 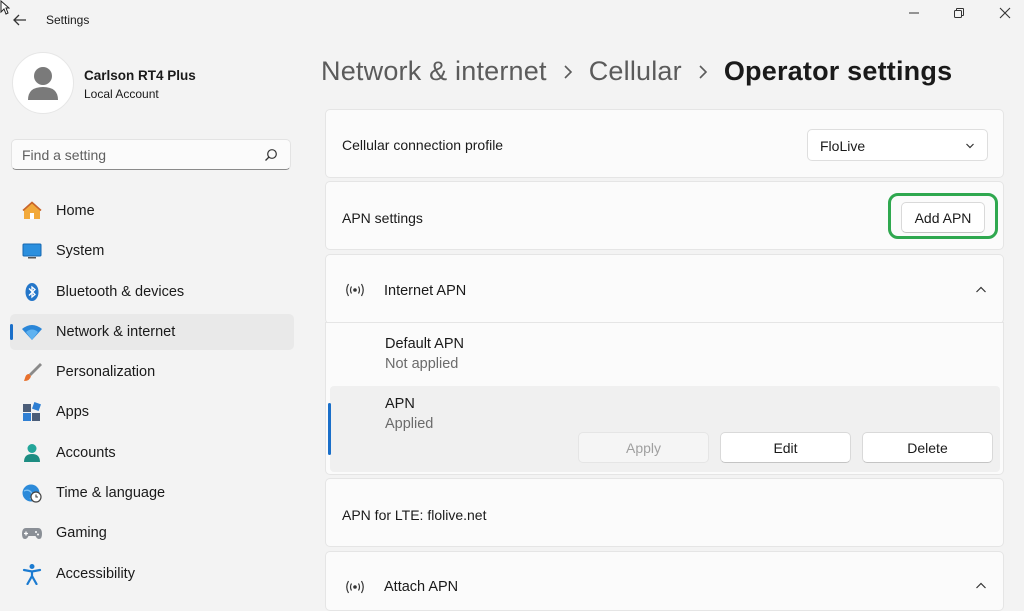 I want to click on apn-entry-status: Applied, so click(x=409, y=424).